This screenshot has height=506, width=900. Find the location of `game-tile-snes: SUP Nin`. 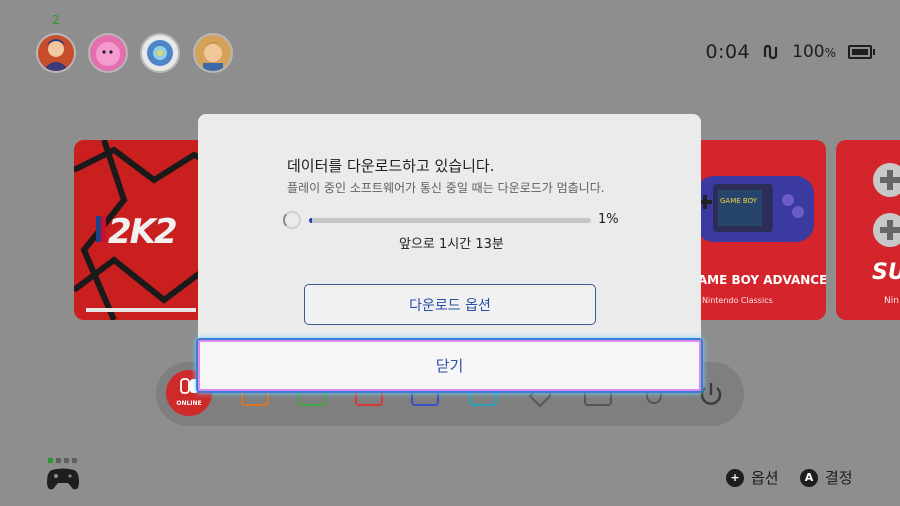

game-tile-snes: SUP Nin is located at coordinates (868, 230).